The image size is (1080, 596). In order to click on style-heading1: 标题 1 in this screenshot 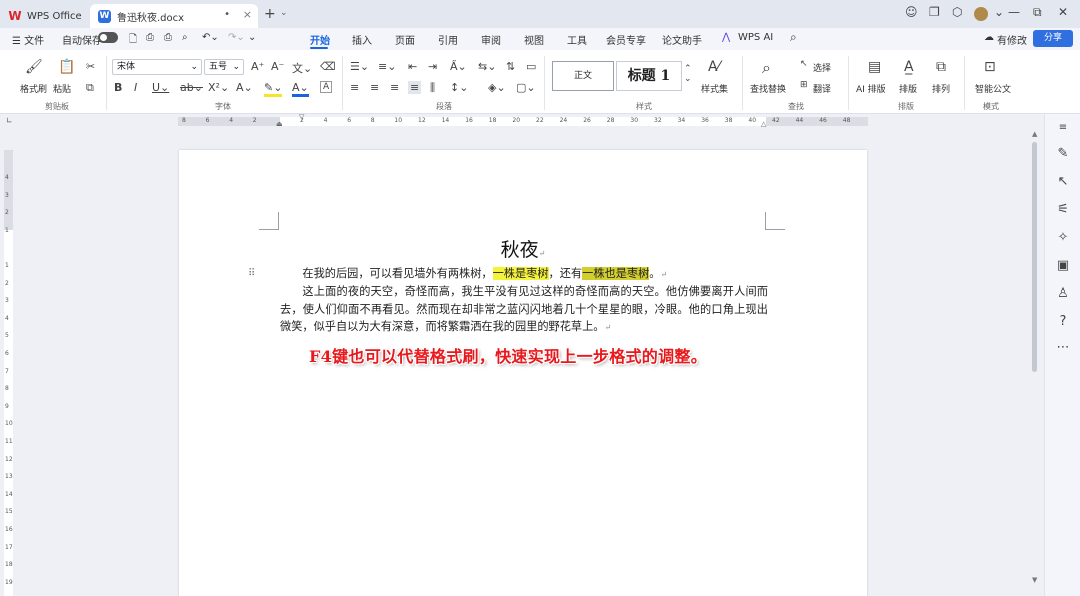, I will do `click(649, 76)`.